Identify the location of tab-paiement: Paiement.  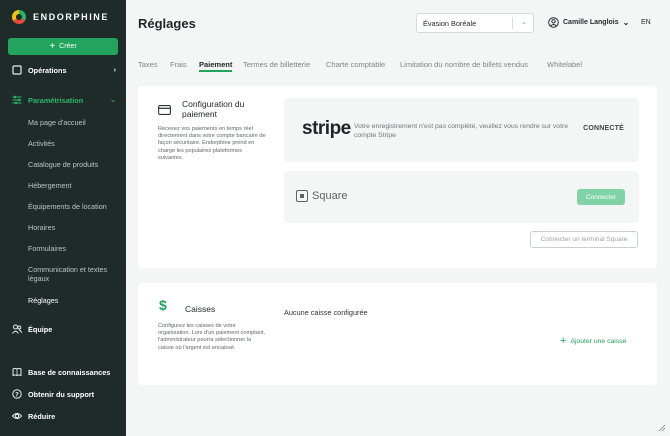
(216, 66).